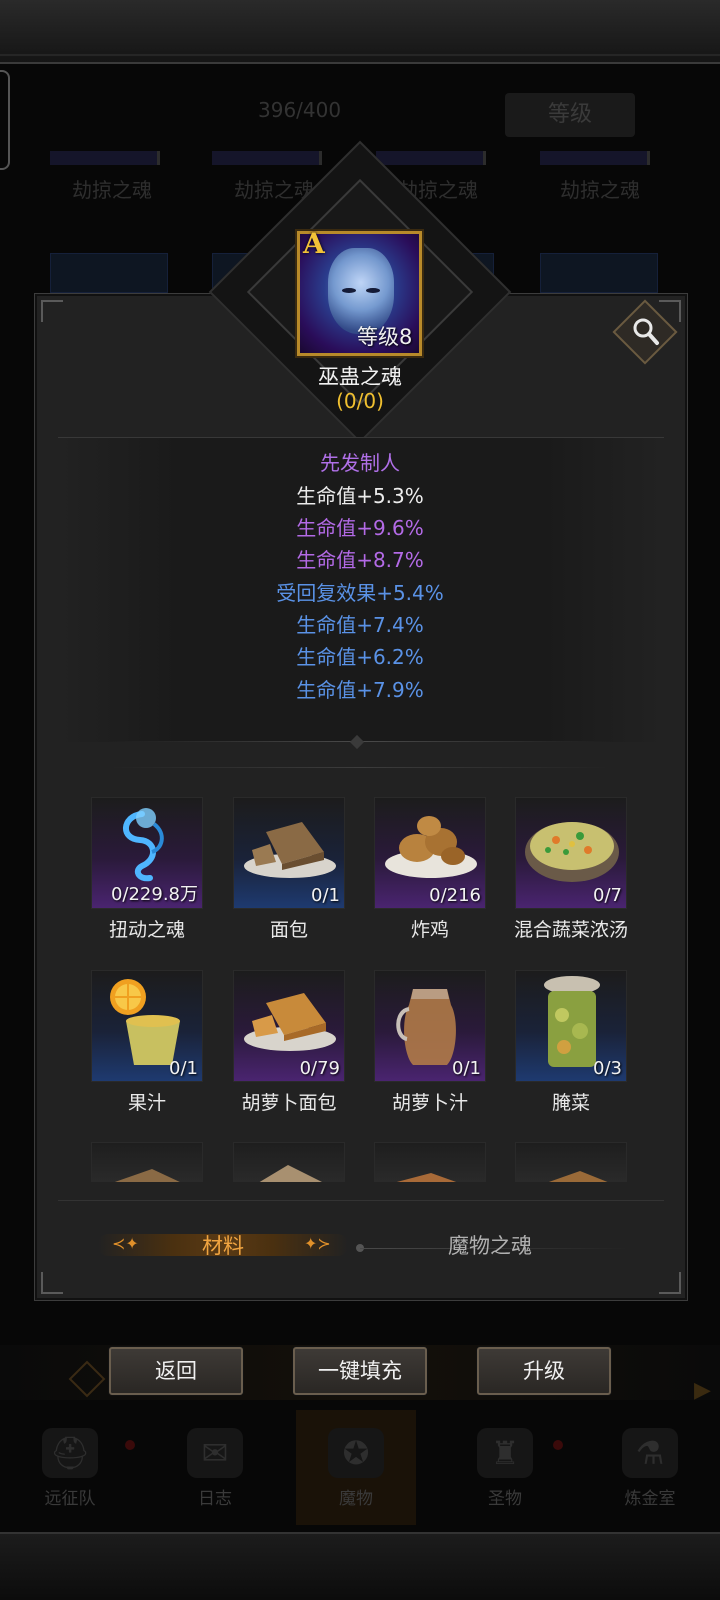  What do you see at coordinates (490, 1245) in the screenshot?
I see `tab-monster-souls: 魔物之魂` at bounding box center [490, 1245].